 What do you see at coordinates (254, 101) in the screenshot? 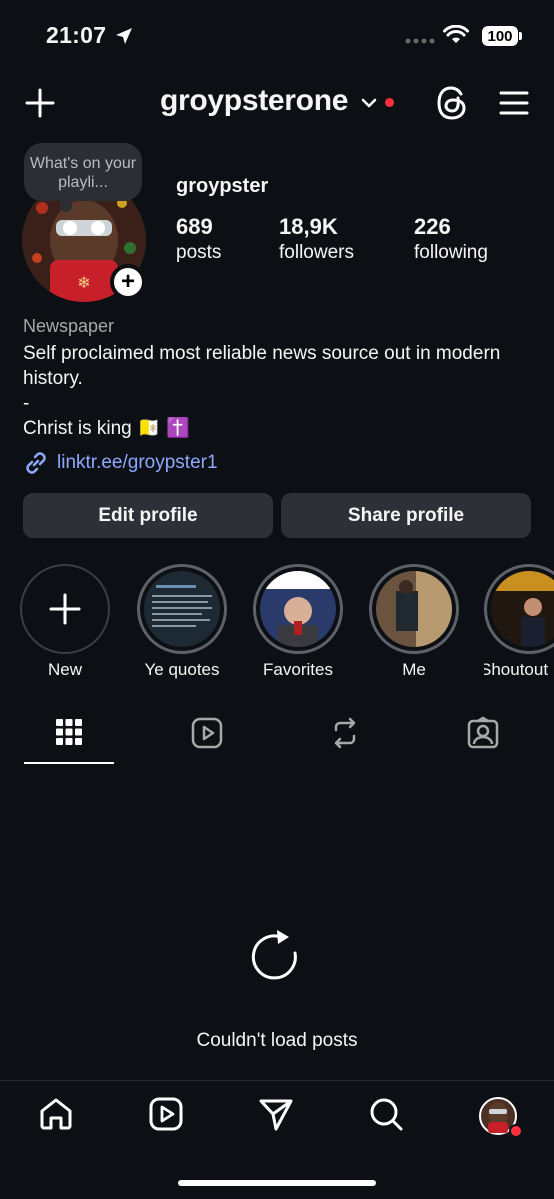
I see `account-switcher: groypsterone` at bounding box center [254, 101].